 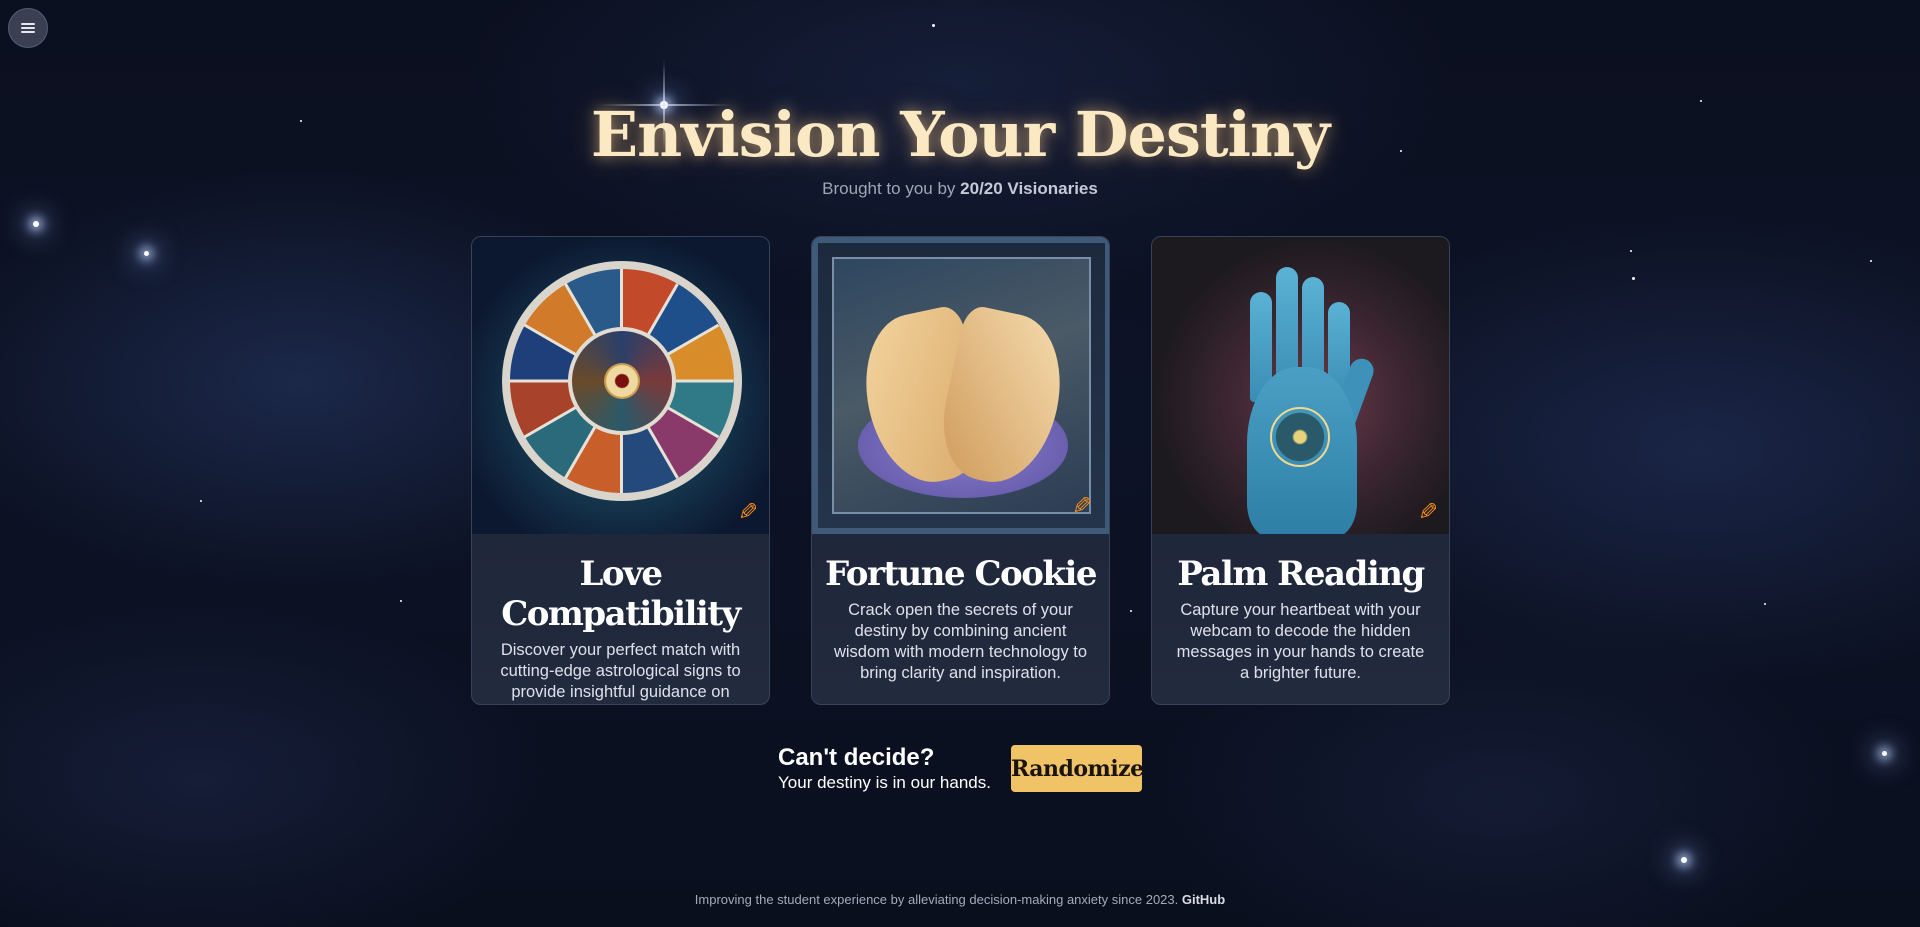 What do you see at coordinates (1301, 574) in the screenshot?
I see `card-title: Palm Reading` at bounding box center [1301, 574].